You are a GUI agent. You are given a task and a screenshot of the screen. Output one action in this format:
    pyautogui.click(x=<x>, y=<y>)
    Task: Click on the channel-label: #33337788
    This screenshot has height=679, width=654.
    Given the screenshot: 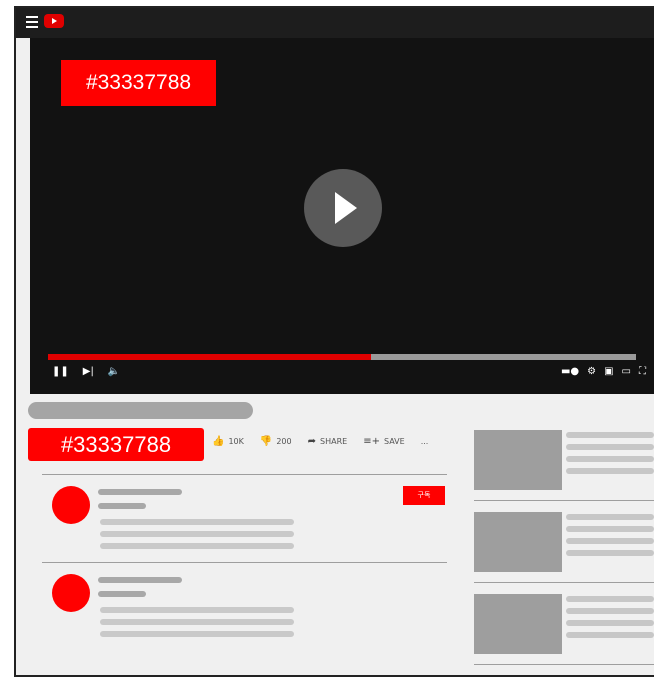 What is the action you would take?
    pyautogui.click(x=116, y=444)
    